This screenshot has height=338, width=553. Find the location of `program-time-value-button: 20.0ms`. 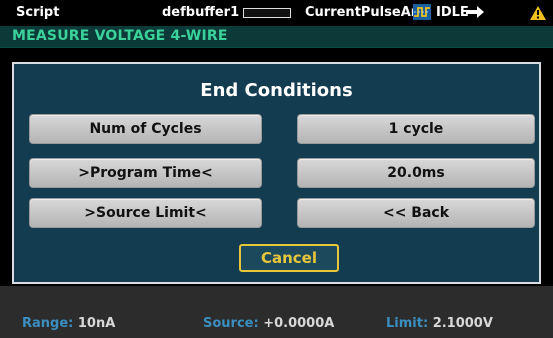

program-time-value-button: 20.0ms is located at coordinates (416, 173).